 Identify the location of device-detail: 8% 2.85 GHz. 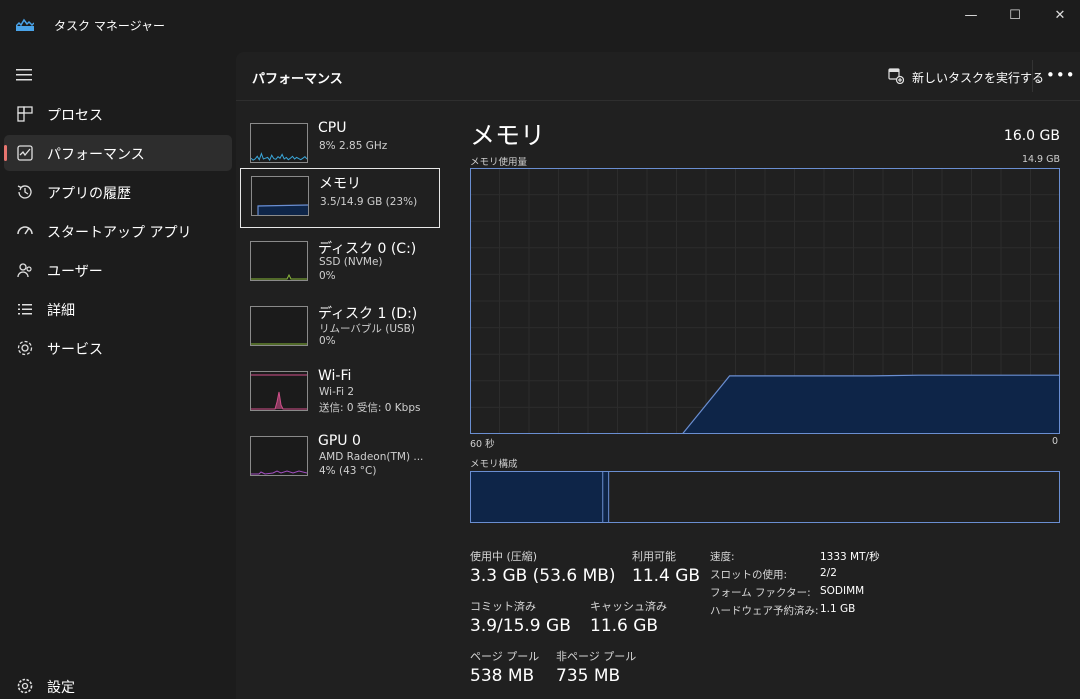
(353, 146).